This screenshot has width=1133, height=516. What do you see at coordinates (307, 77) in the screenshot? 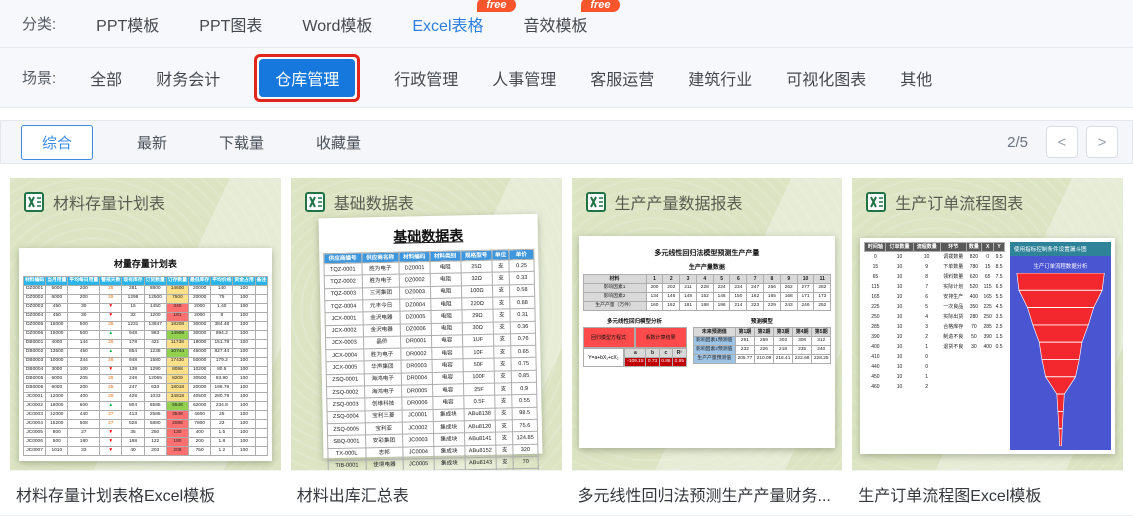
I see `scene-item-warehouse-selected: 仓库管理` at bounding box center [307, 77].